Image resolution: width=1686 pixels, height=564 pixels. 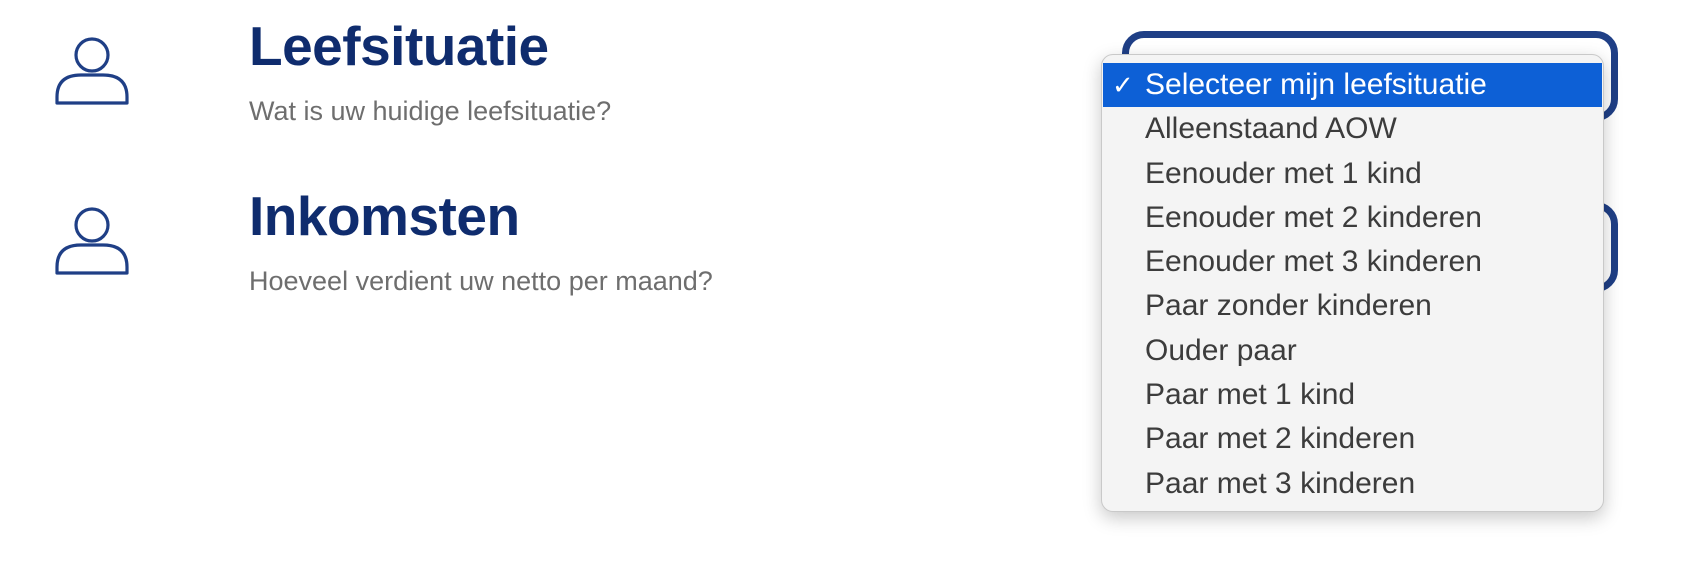 I want to click on inkomsten-title: Inkomsten, so click(x=384, y=216).